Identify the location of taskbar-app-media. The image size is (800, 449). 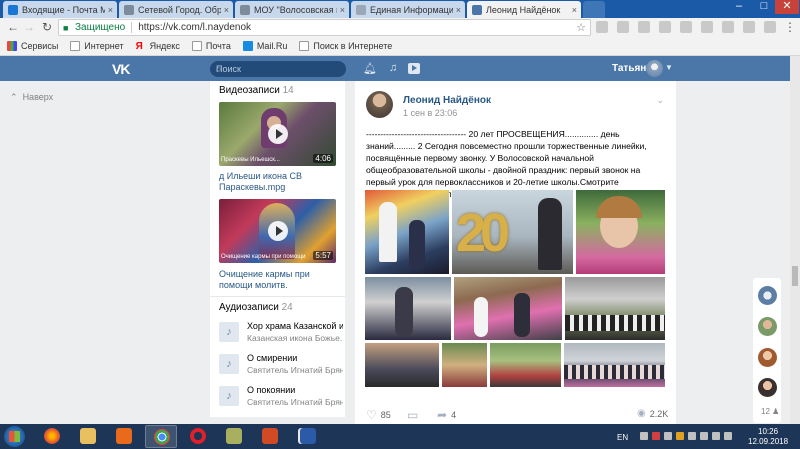
(124, 436).